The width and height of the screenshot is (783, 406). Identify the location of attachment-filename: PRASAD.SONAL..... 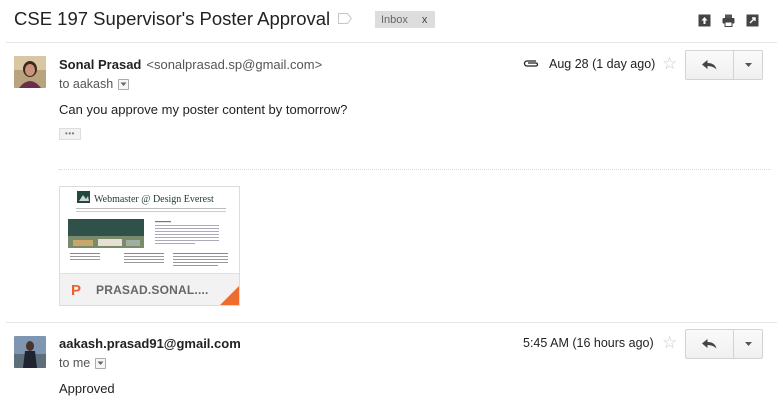
(152, 290).